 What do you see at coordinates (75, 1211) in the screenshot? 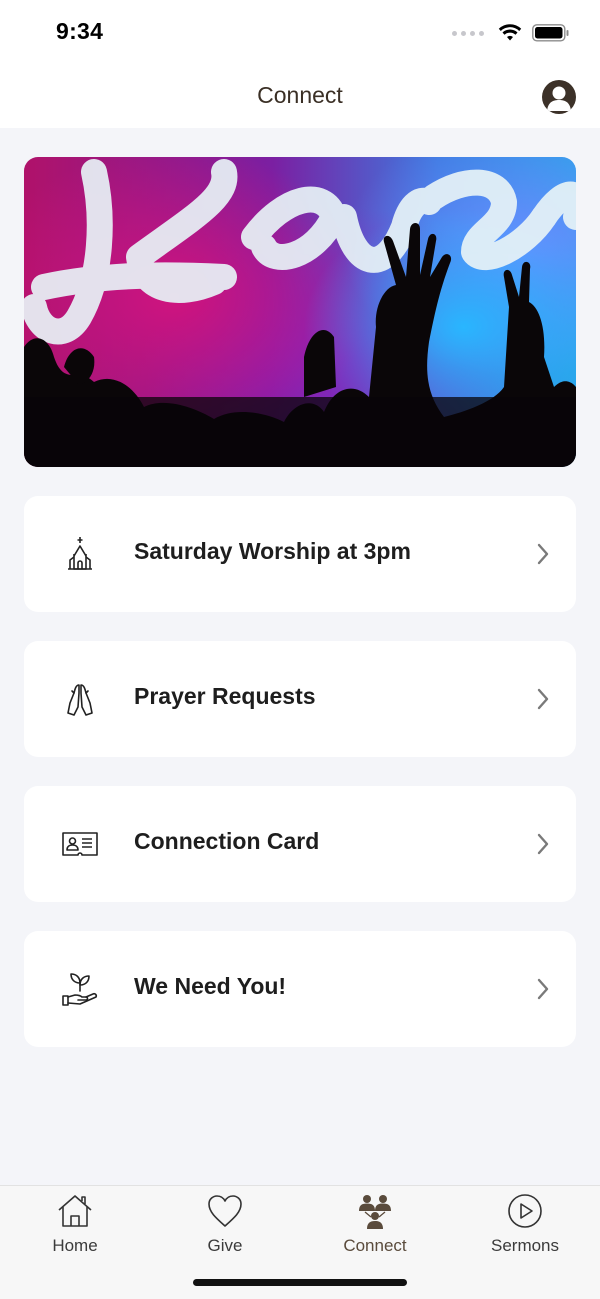
I see `home-icon` at bounding box center [75, 1211].